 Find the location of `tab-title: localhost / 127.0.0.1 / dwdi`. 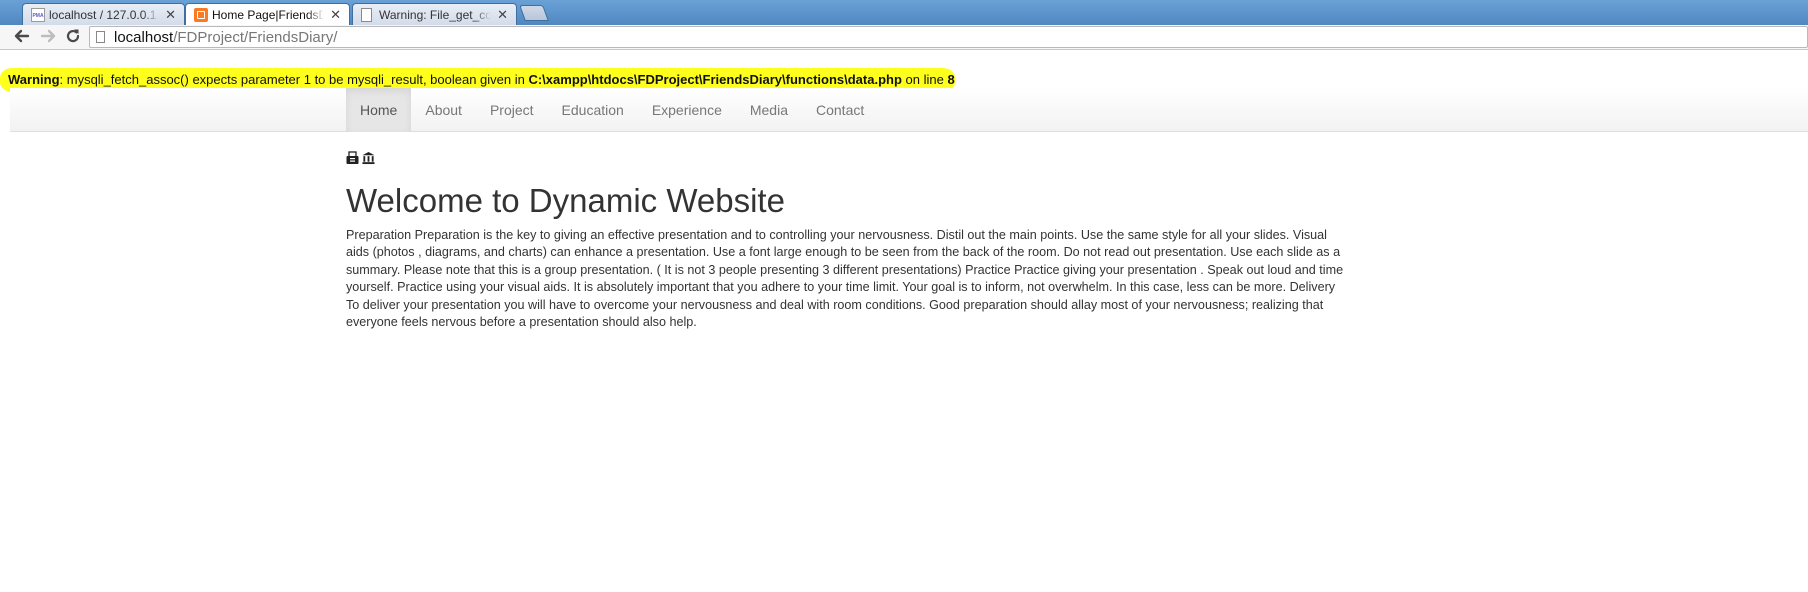

tab-title: localhost / 127.0.0.1 / dwdi is located at coordinates (104, 14).